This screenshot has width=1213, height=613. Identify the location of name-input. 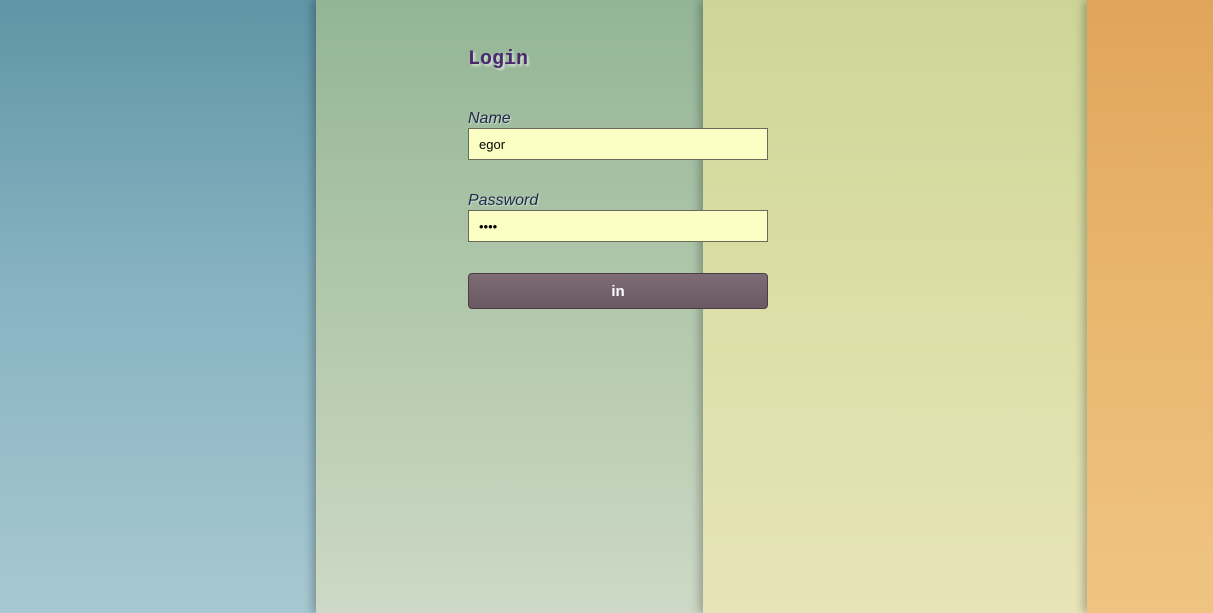
(618, 144).